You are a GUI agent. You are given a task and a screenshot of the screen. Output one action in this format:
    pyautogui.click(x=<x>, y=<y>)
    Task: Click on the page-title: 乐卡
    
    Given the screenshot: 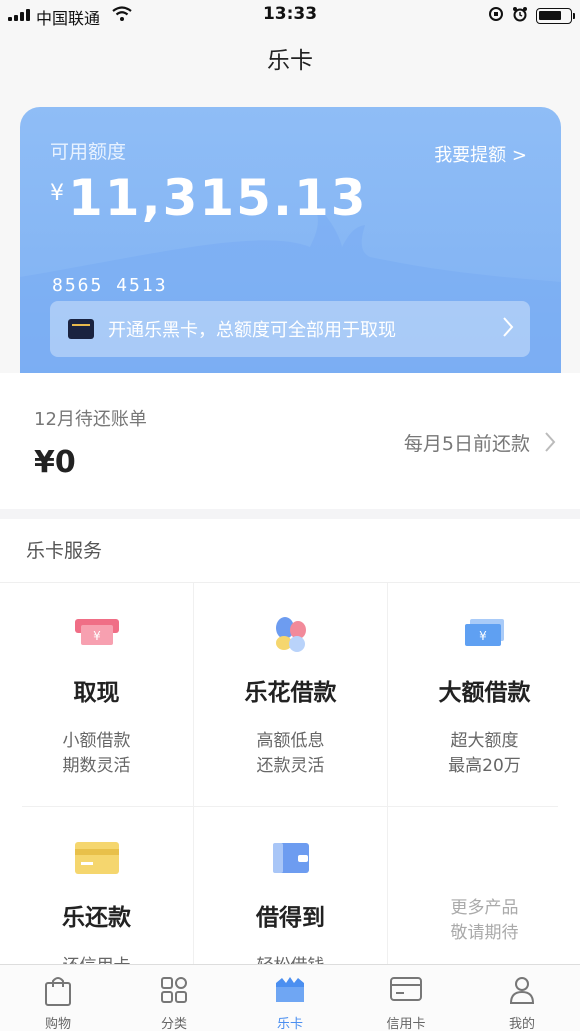 What is the action you would take?
    pyautogui.click(x=290, y=61)
    